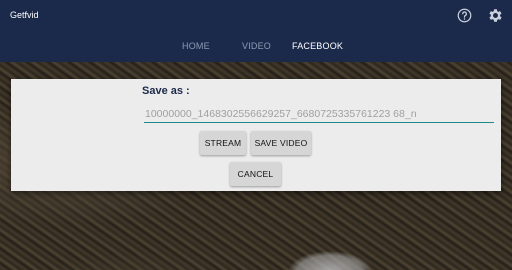 The image size is (512, 270). I want to click on tab-facebook: FACEBOOK, so click(317, 46).